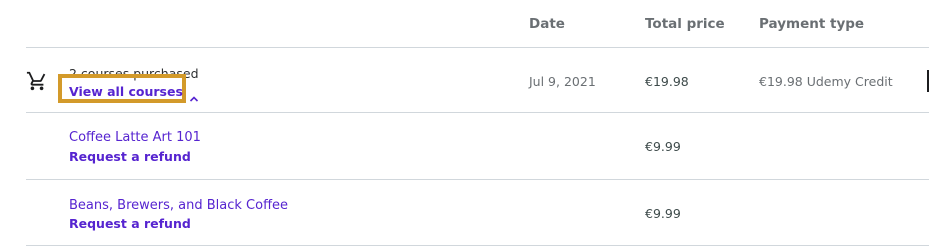 Image resolution: width=929 pixels, height=249 pixels. What do you see at coordinates (477, 47) in the screenshot?
I see `header-divider` at bounding box center [477, 47].